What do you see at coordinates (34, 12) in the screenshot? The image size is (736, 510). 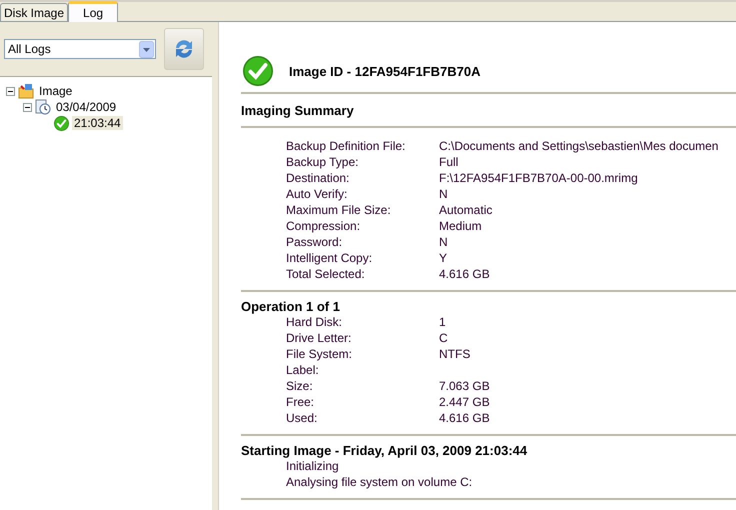 I see `tab: Disk Image` at bounding box center [34, 12].